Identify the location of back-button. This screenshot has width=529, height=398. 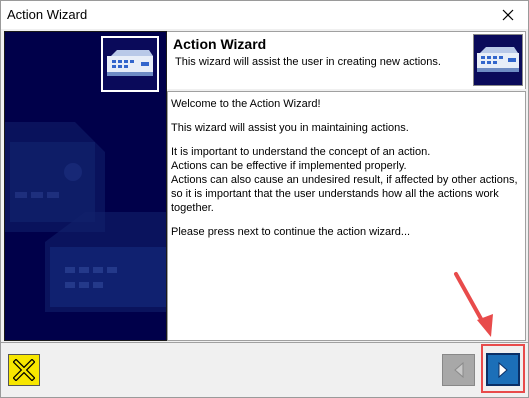
(458, 370).